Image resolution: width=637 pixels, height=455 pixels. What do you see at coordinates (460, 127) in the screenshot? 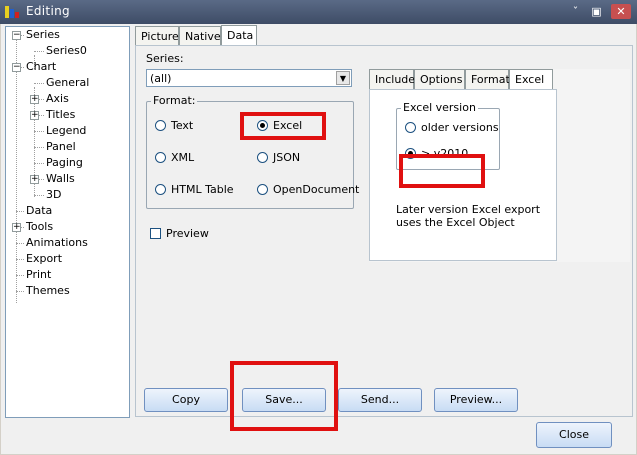
I see `radio-label: older versions` at bounding box center [460, 127].